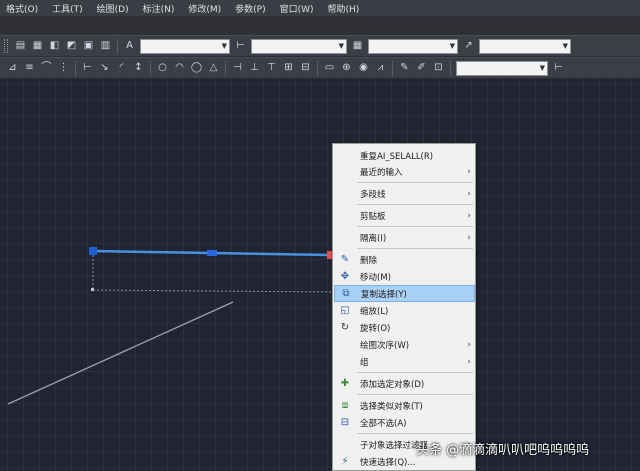  I want to click on dim-break-icon: ⊟, so click(305, 68).